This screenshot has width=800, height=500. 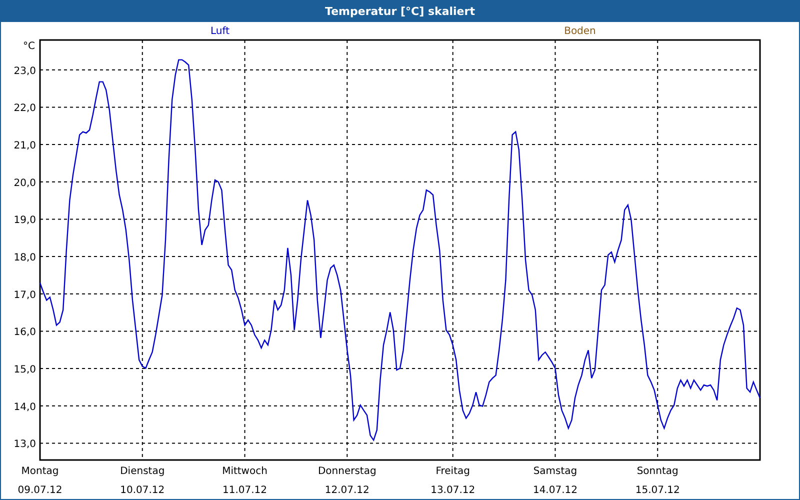 I want to click on axis-tick-label: 18,0, so click(x=25, y=258).